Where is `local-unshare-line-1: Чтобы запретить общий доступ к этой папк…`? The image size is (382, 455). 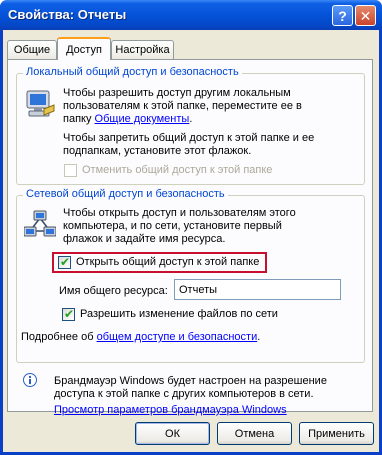
local-unshare-line-1: Чтобы запретить общий доступ к этой папк… is located at coordinates (189, 138).